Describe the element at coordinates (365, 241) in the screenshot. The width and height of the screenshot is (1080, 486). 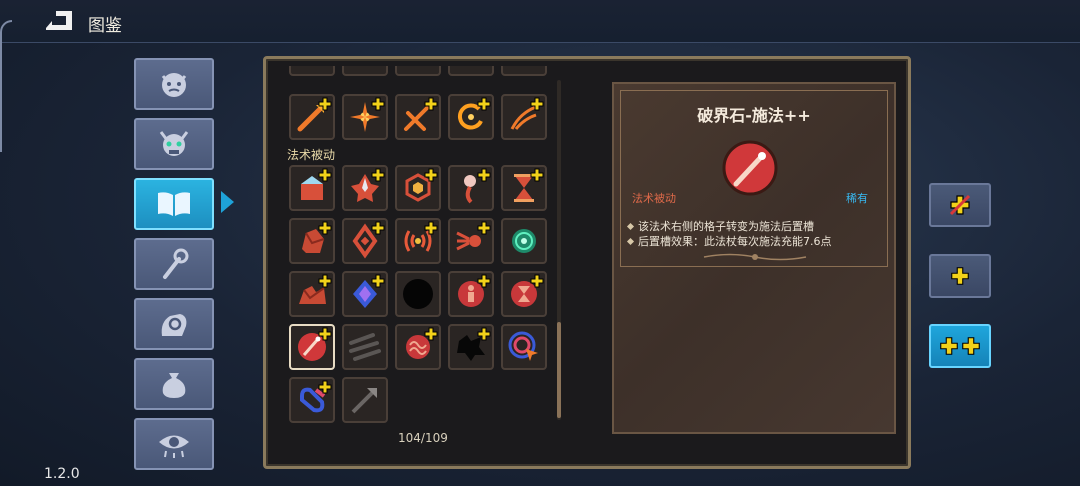
I see `spell-cell-diamond-rune` at that location.